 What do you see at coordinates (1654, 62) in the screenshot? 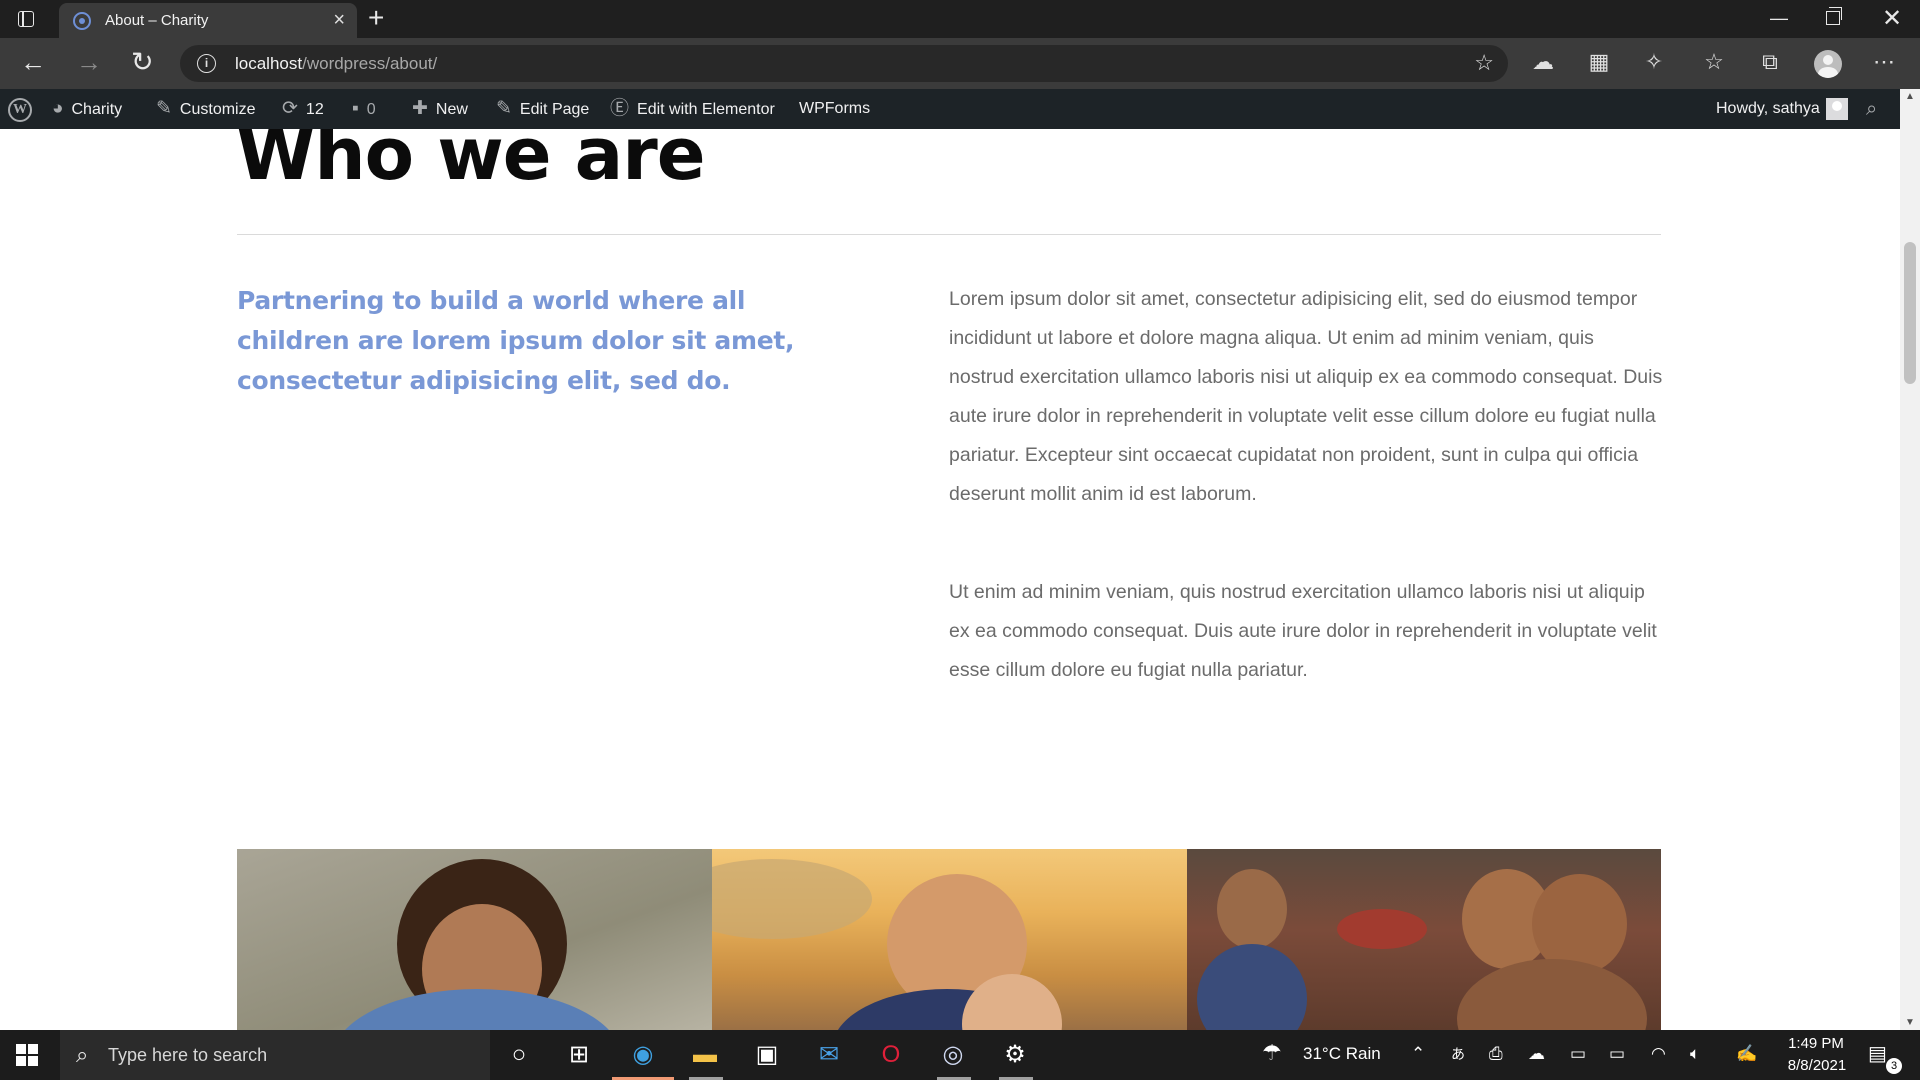
I see `extensions-puzzle-icon: ✧` at bounding box center [1654, 62].